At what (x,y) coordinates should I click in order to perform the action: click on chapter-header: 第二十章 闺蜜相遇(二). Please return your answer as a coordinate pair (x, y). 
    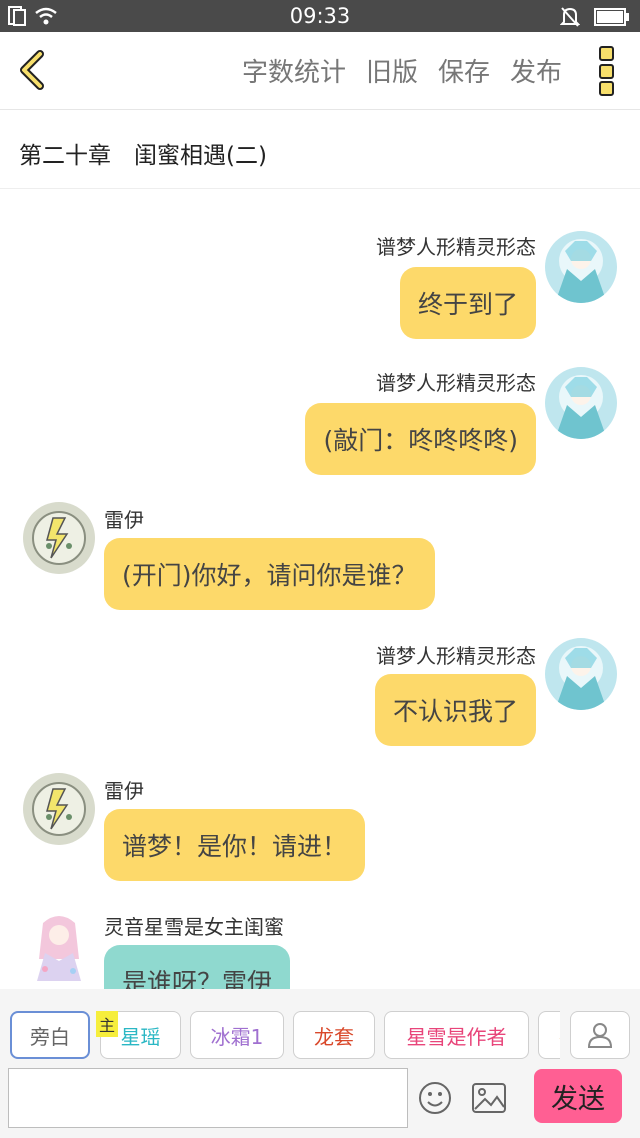
    Looking at the image, I should click on (320, 149).